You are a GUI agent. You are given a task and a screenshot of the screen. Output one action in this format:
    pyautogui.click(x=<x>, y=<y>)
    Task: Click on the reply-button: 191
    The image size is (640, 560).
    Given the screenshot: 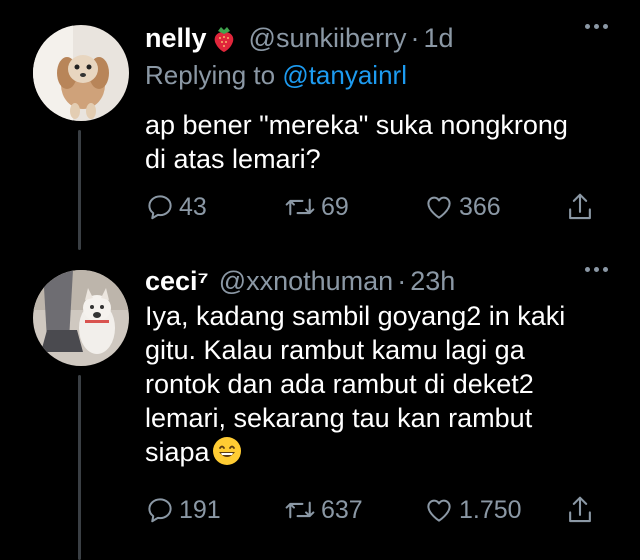 What is the action you would take?
    pyautogui.click(x=183, y=510)
    